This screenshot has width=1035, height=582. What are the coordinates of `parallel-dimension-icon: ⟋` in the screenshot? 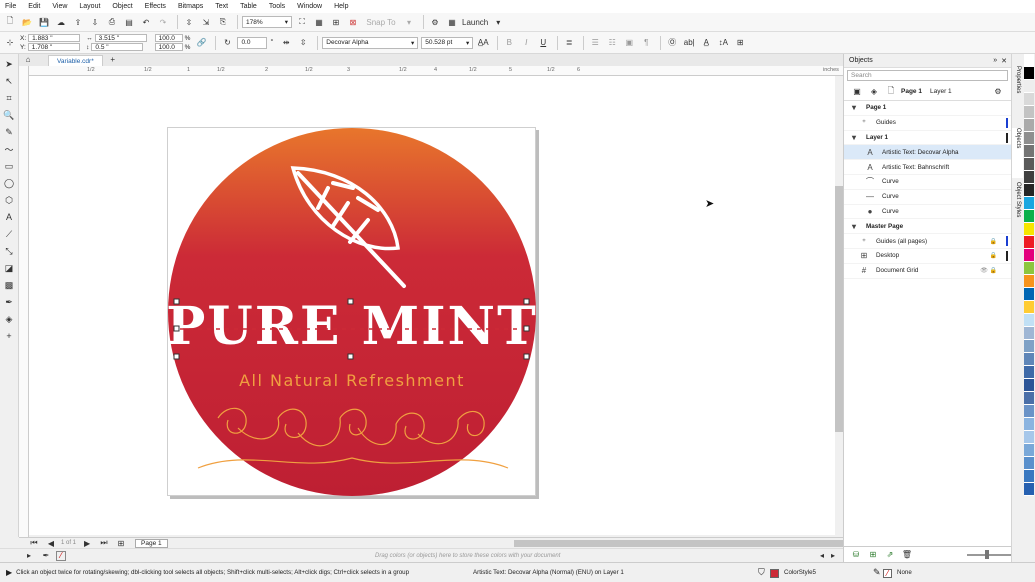 It's located at (9, 234).